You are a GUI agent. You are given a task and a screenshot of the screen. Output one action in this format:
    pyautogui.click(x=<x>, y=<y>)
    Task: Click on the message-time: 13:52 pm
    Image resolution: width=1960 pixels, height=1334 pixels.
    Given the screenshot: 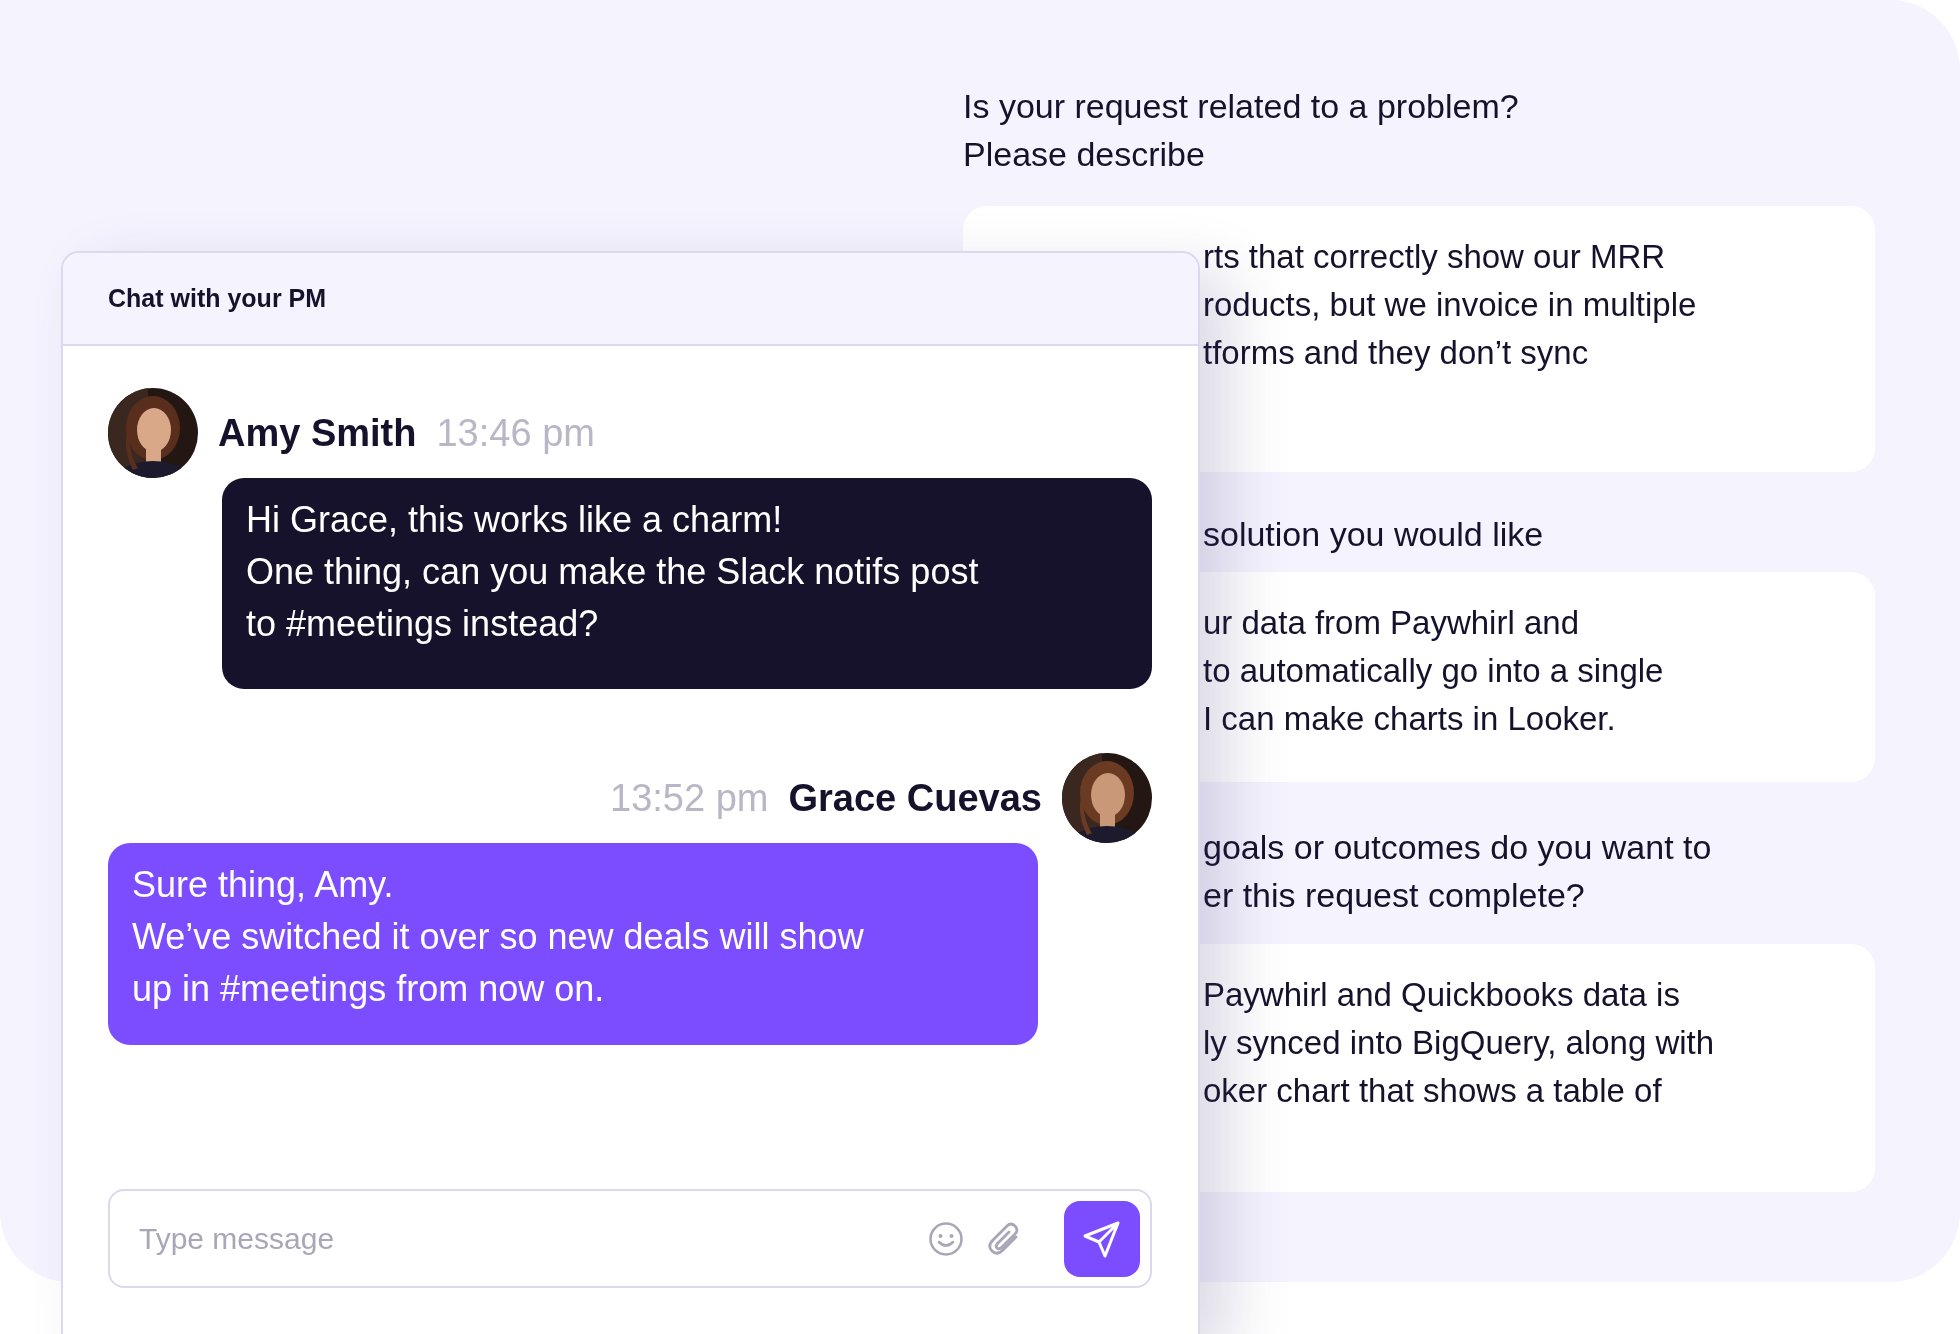 What is the action you would take?
    pyautogui.click(x=689, y=798)
    